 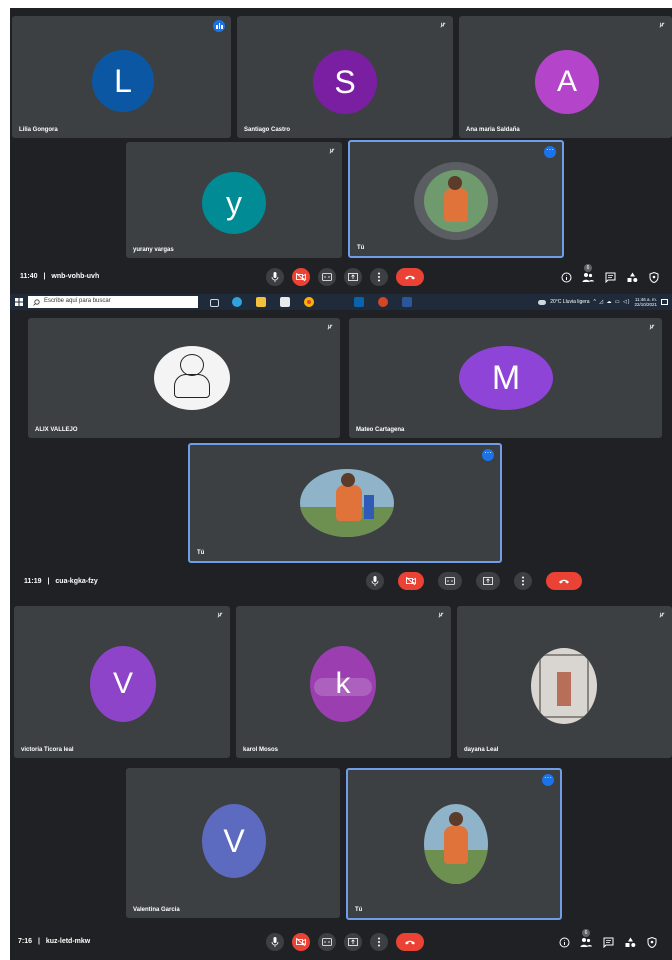 I want to click on search-placeholder: Escribe aquí para buscar, so click(x=77, y=301).